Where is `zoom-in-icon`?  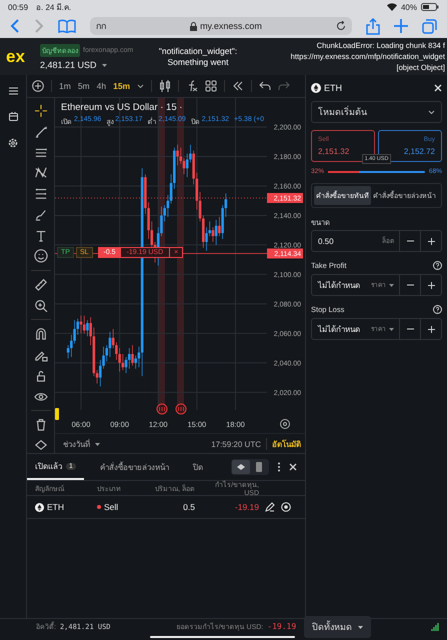
zoom-in-icon is located at coordinates (41, 305).